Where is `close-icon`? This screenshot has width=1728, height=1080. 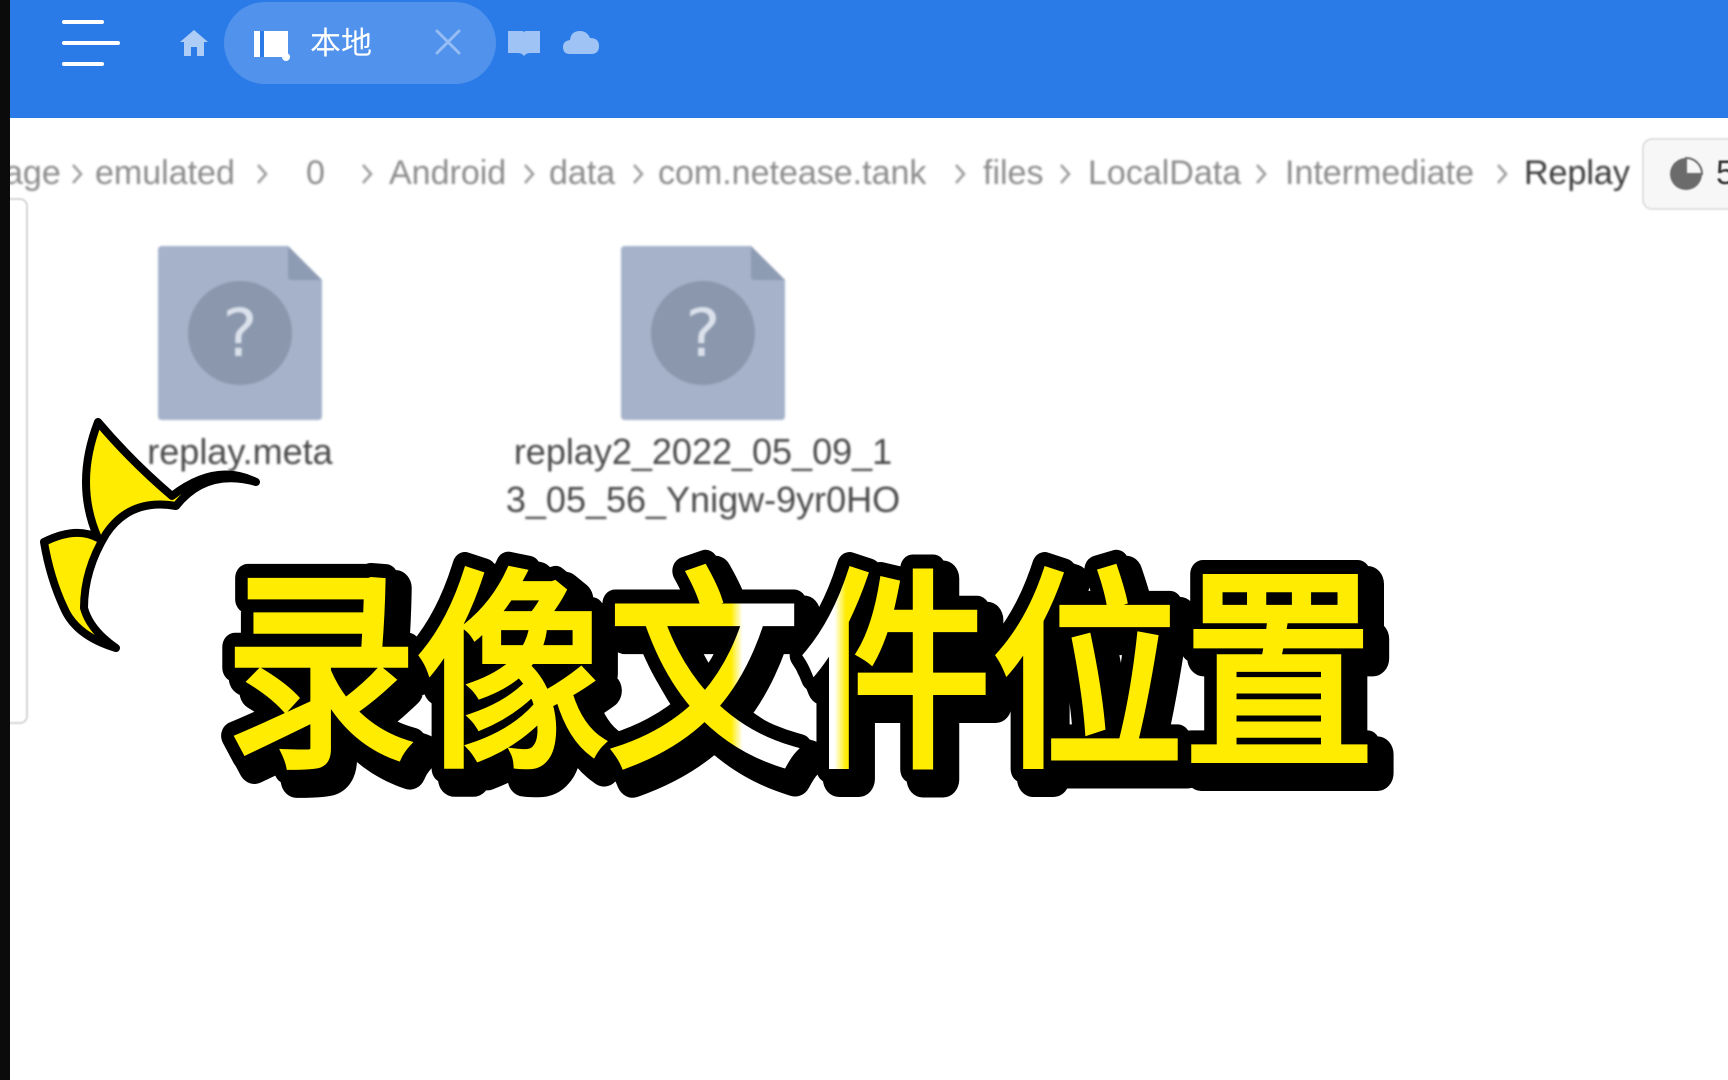 close-icon is located at coordinates (448, 42).